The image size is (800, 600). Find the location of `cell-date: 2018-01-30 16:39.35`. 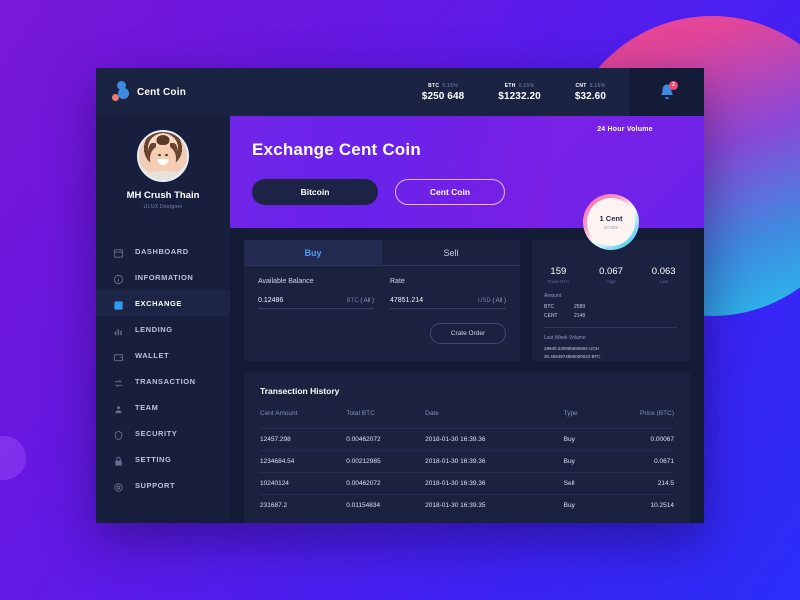

cell-date: 2018-01-30 16:39.35 is located at coordinates (494, 505).